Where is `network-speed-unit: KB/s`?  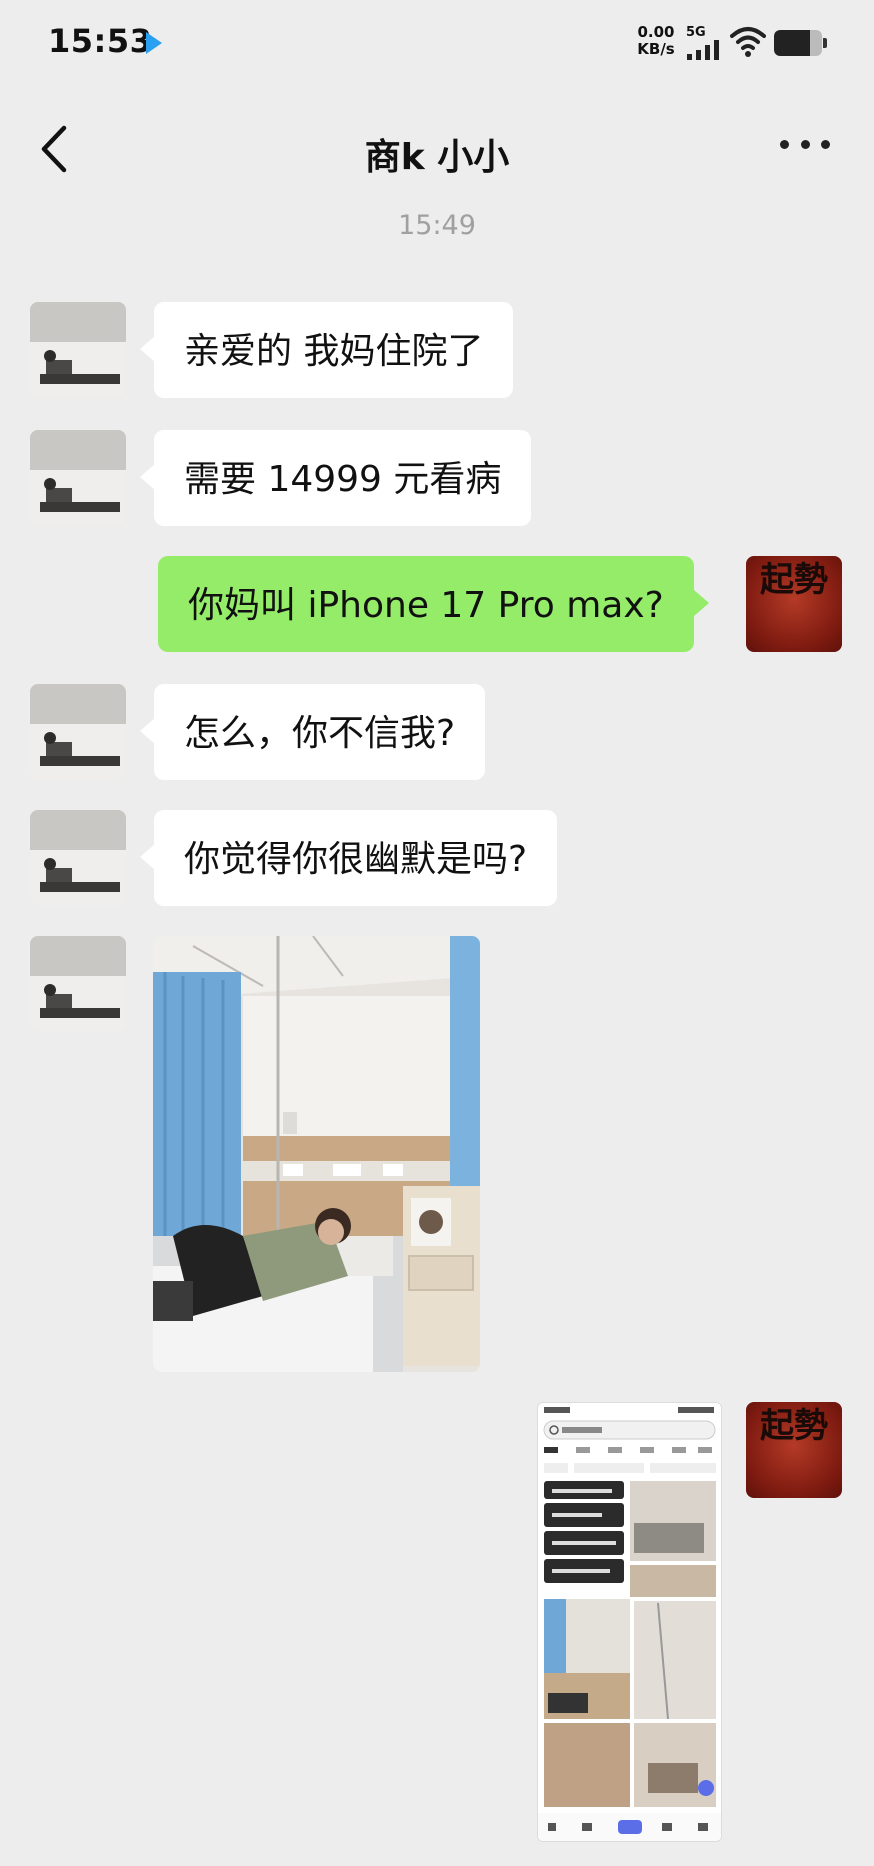 network-speed-unit: KB/s is located at coordinates (656, 49).